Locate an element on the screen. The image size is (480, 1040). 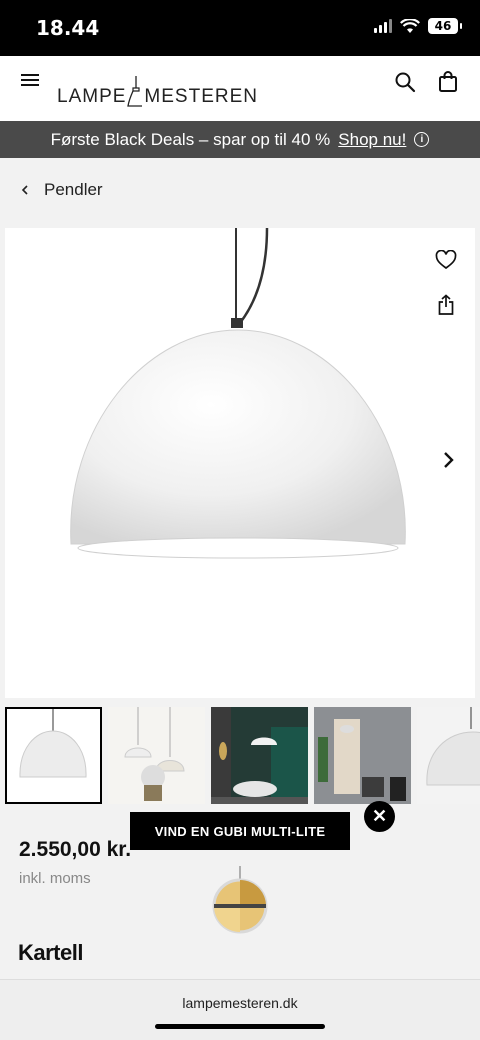
close-icon: ✕ is located at coordinates (379, 816).